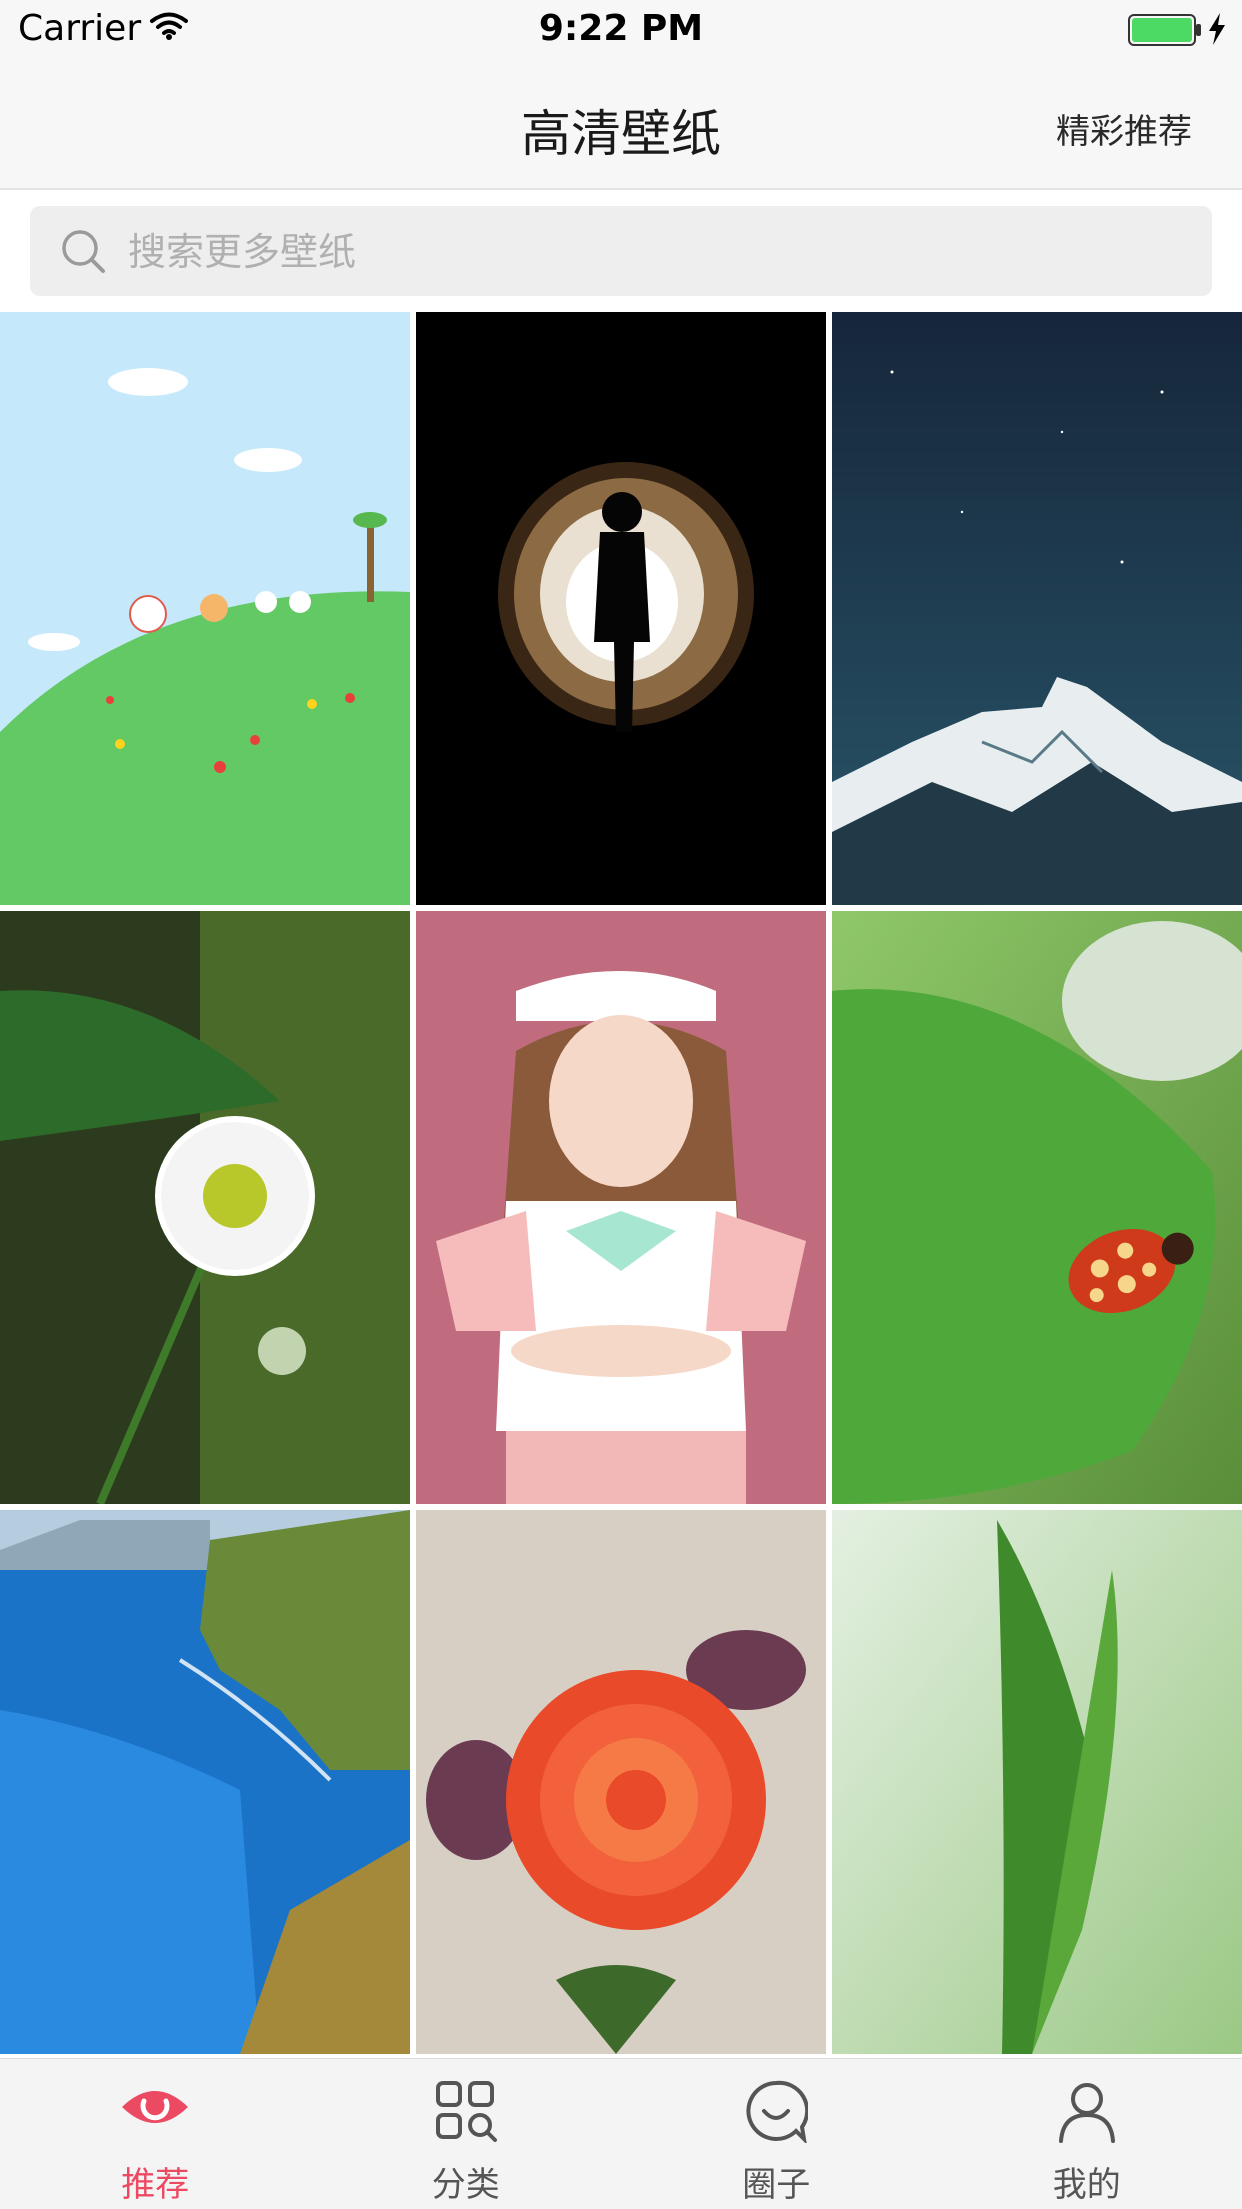 The image size is (1242, 2209). What do you see at coordinates (776, 2113) in the screenshot?
I see `chat-bubble-icon` at bounding box center [776, 2113].